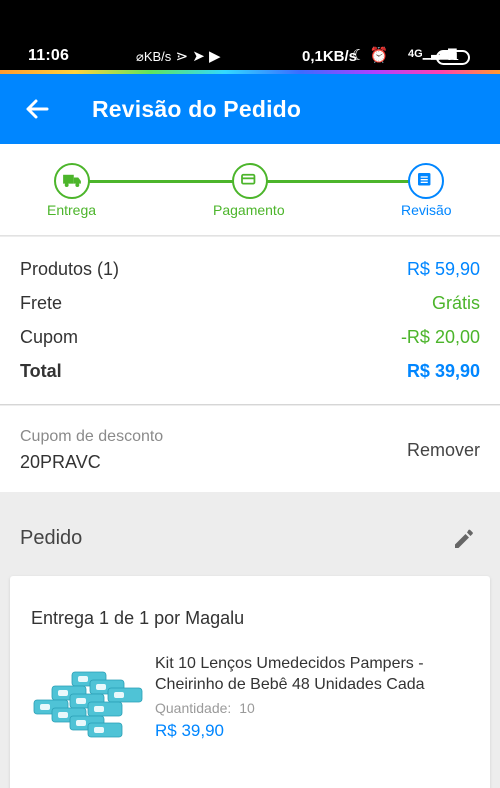  What do you see at coordinates (41, 371) in the screenshot?
I see `total-label: Total` at bounding box center [41, 371].